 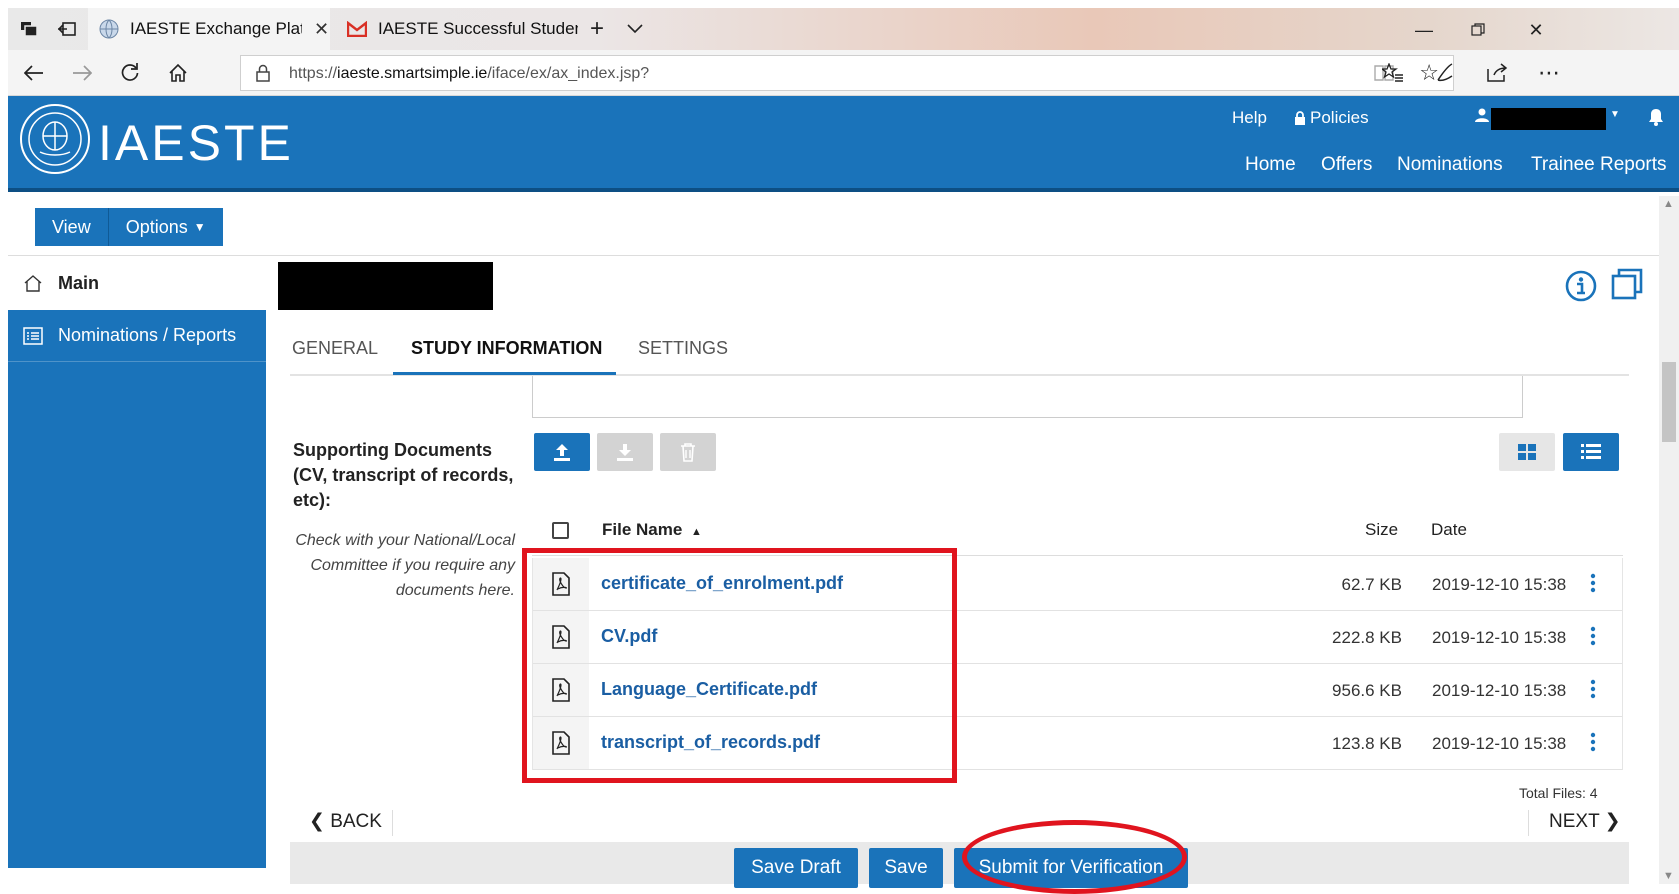 I want to click on sort-ascending-icon: ▲, so click(x=696, y=532).